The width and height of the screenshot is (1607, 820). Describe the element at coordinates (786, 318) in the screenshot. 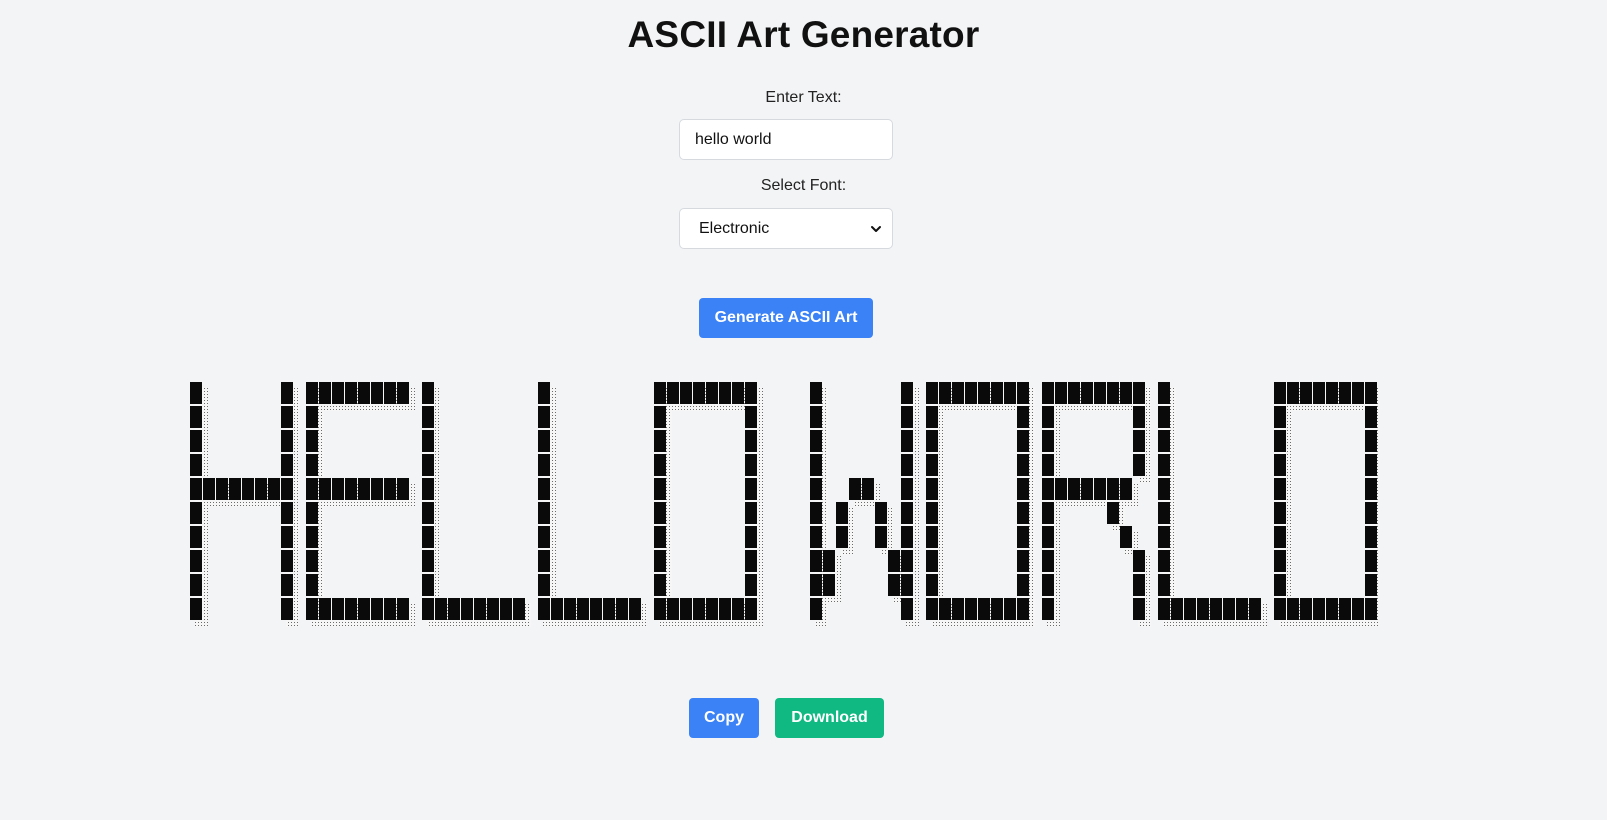

I see `generate-button: Generate ASCII Art` at that location.